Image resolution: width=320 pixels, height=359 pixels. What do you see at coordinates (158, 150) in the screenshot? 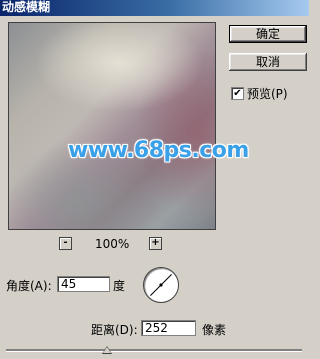
I see `watermark: www.68ps.com` at bounding box center [158, 150].